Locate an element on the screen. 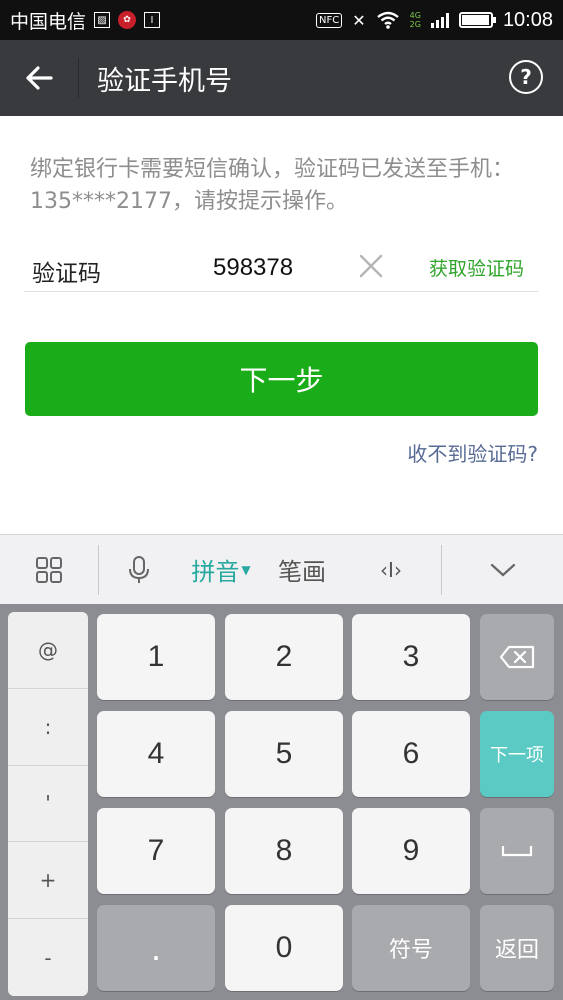  app-notification-icon: ✿ is located at coordinates (127, 20).